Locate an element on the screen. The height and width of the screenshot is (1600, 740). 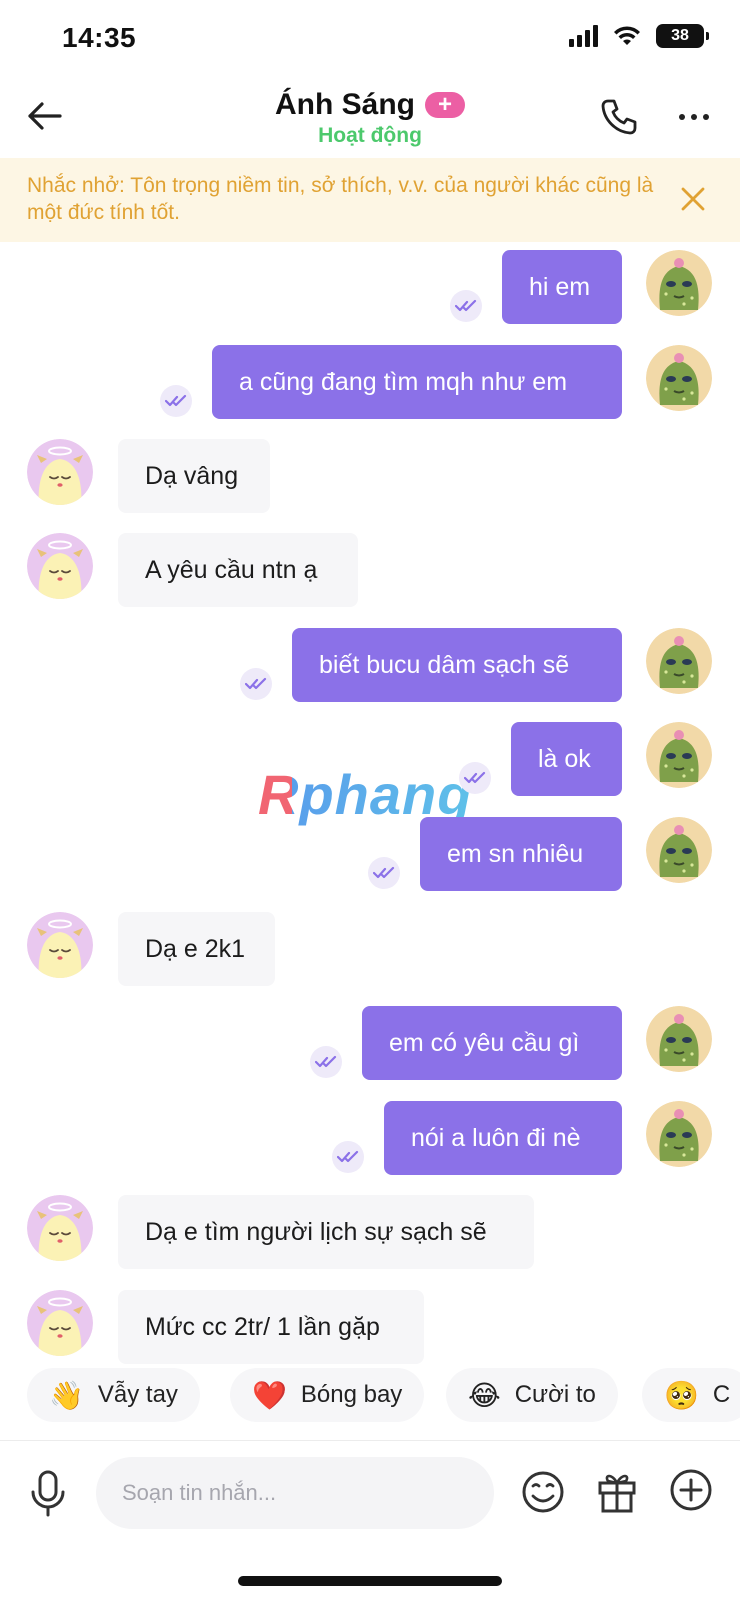
battery-indicator: 38 is located at coordinates (682, 36).